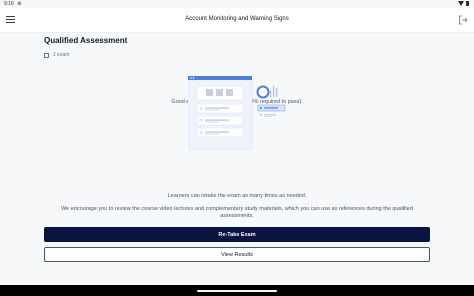 This screenshot has width=474, height=296. What do you see at coordinates (61, 55) in the screenshot?
I see `exam-count-label: 1 exam` at bounding box center [61, 55].